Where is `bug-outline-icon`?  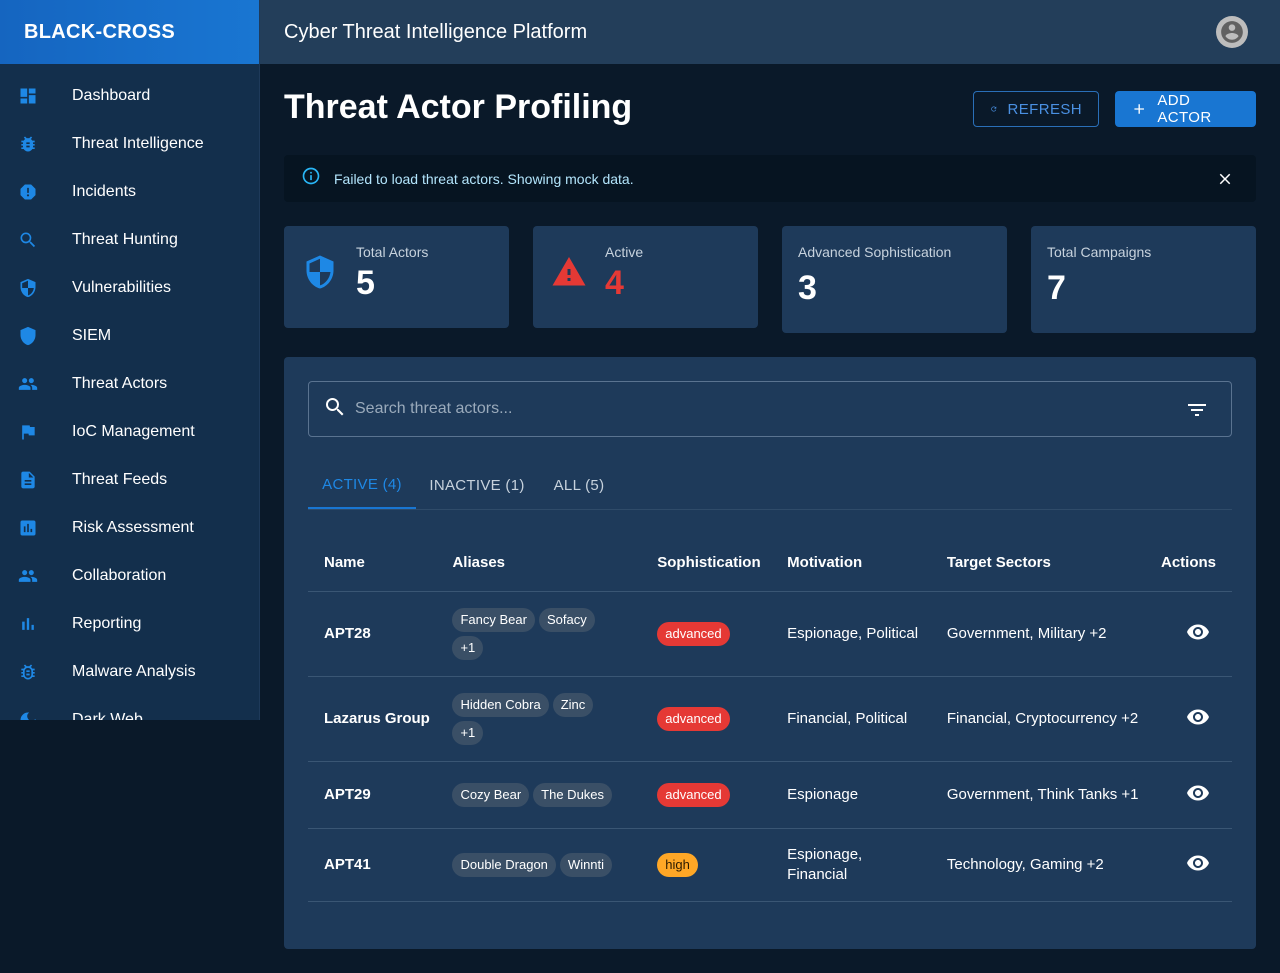
bug-outline-icon is located at coordinates (28, 672).